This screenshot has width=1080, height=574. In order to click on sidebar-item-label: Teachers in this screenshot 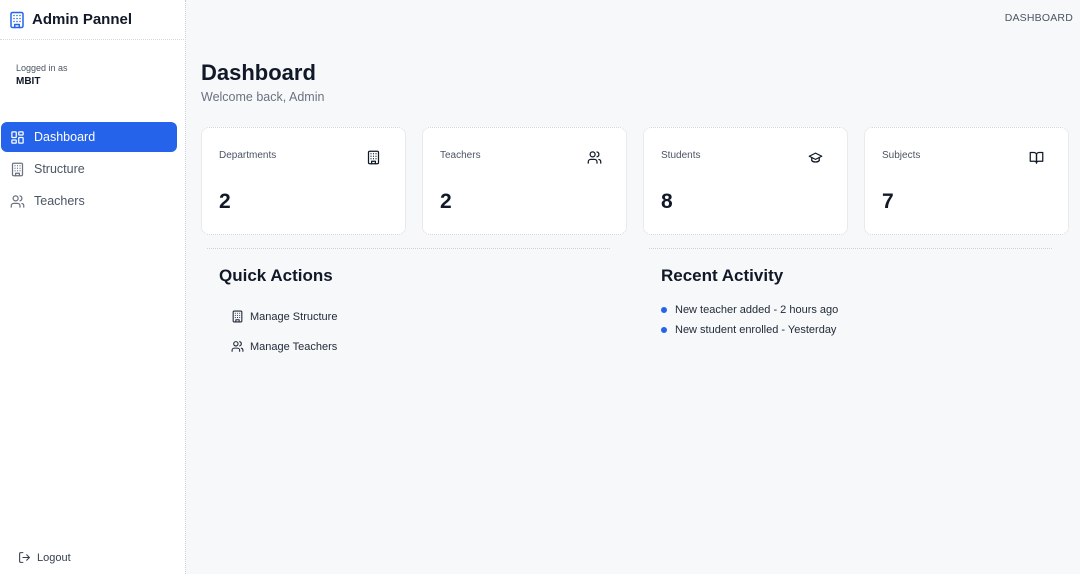, I will do `click(59, 201)`.